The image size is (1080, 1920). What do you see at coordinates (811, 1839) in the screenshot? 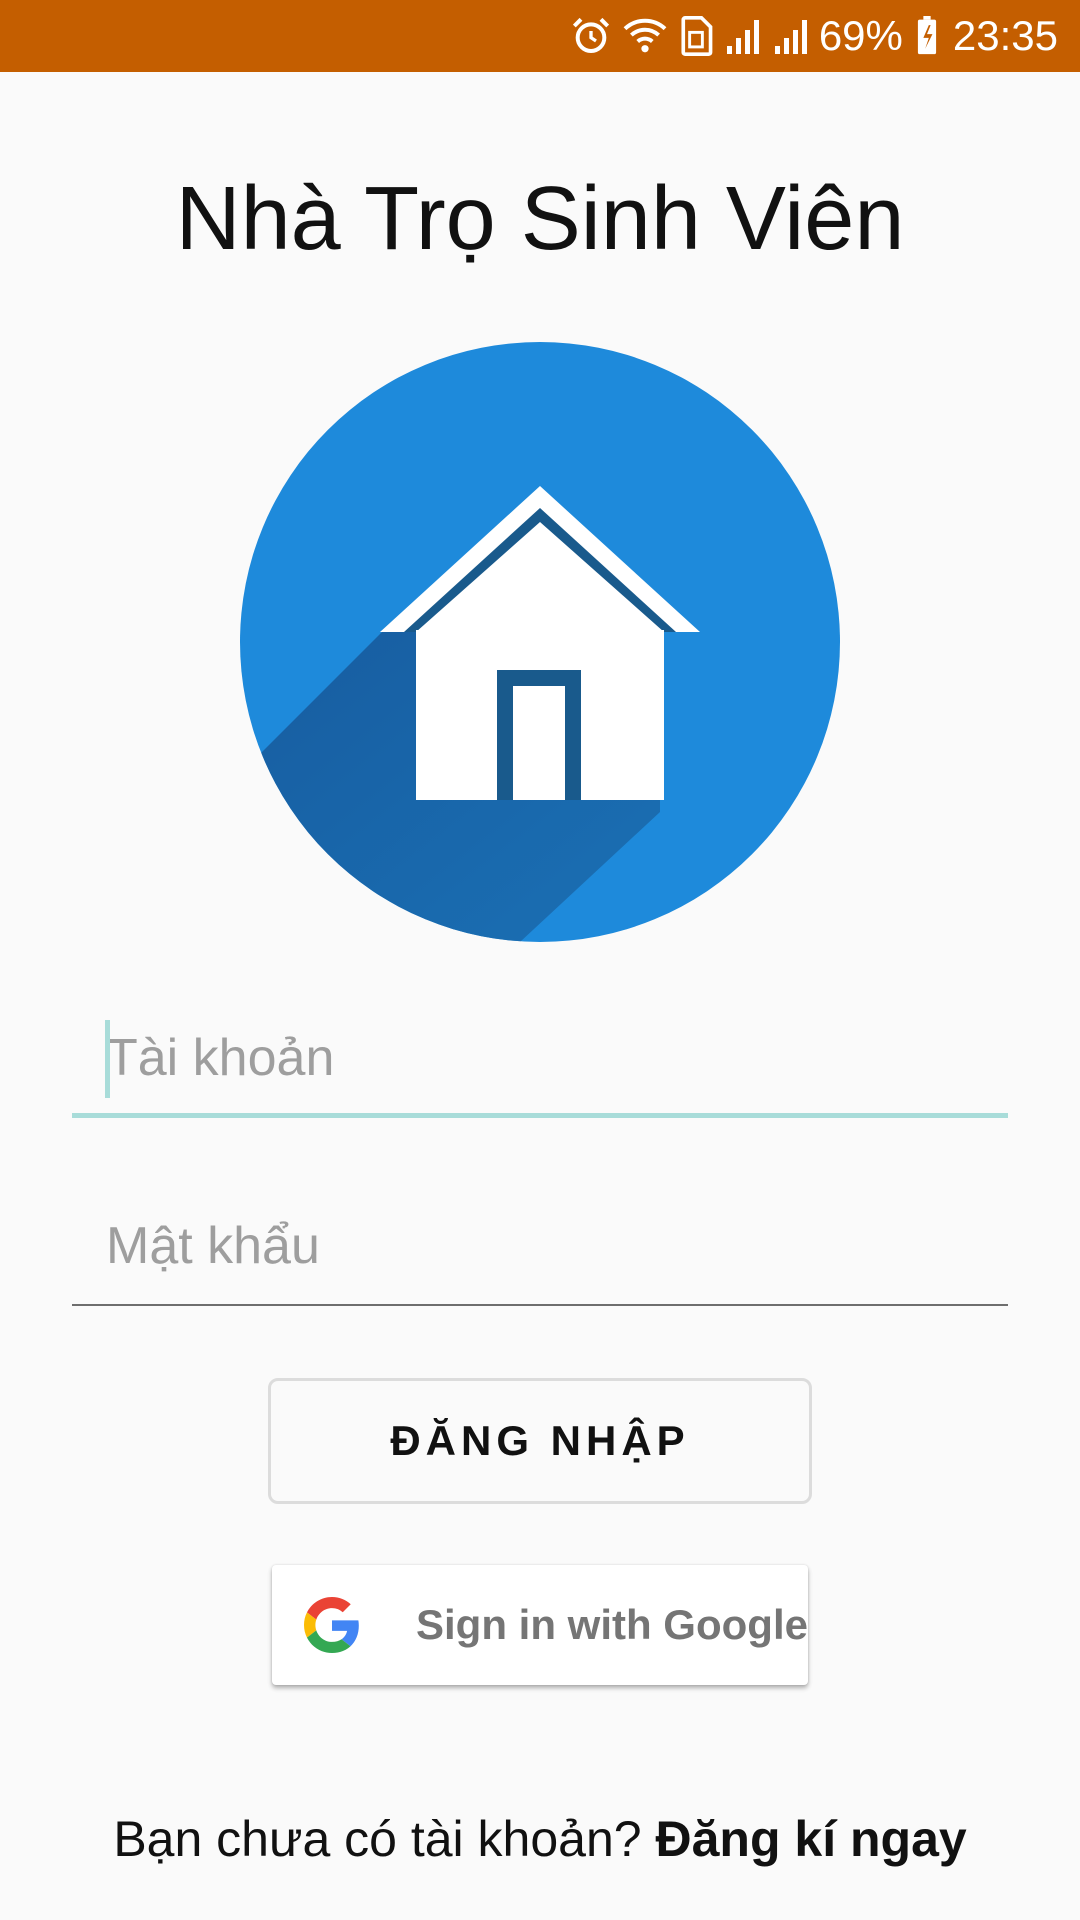
I see `signup-link: Đăng kí ngay` at bounding box center [811, 1839].